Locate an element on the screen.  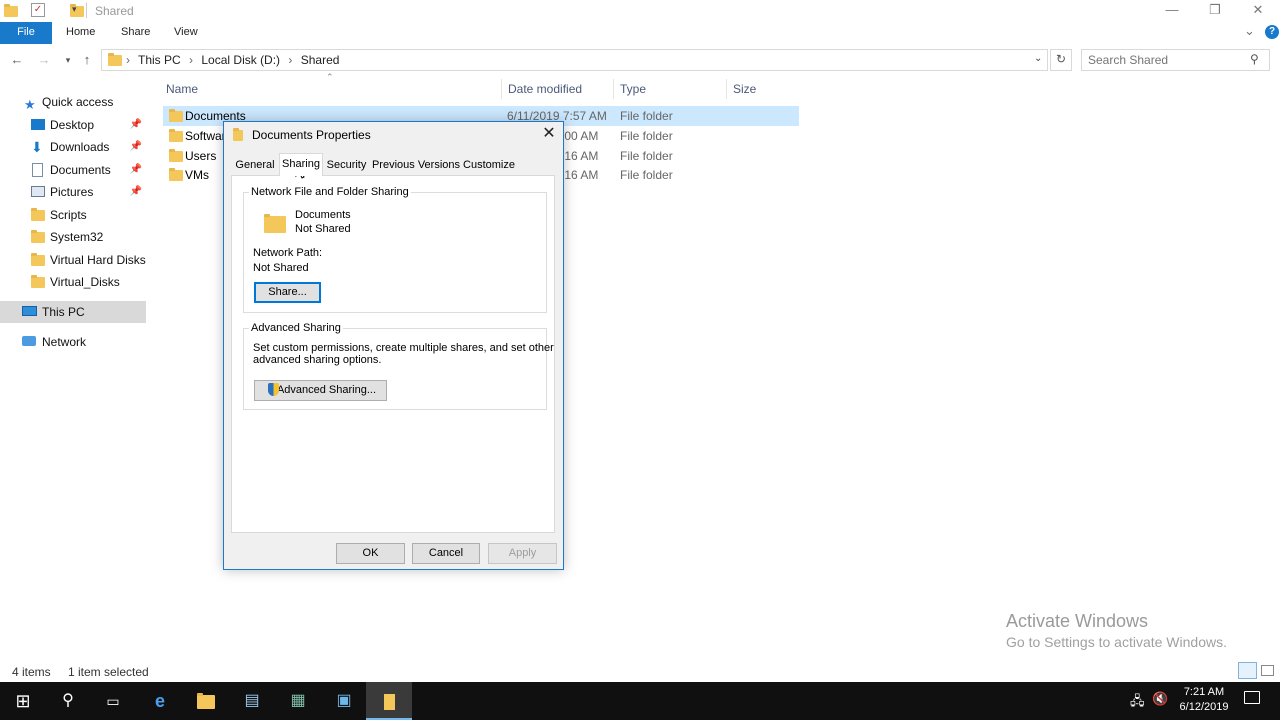
up-arrow-icon: ↑ is located at coordinates (87, 60).